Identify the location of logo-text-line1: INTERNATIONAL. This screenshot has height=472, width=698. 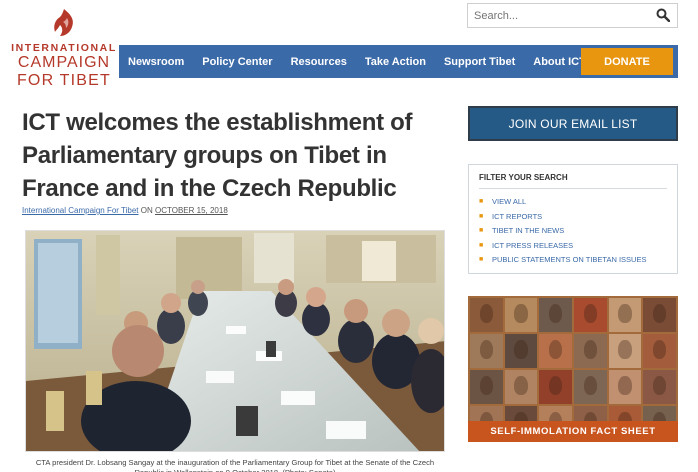
(64, 48).